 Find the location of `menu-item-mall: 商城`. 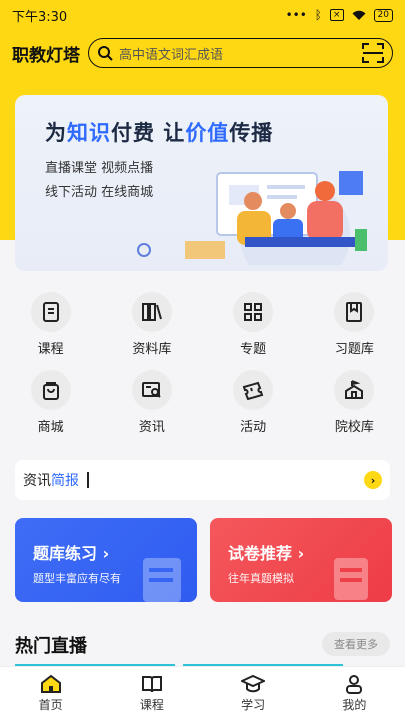

menu-item-mall: 商城 is located at coordinates (50, 399).